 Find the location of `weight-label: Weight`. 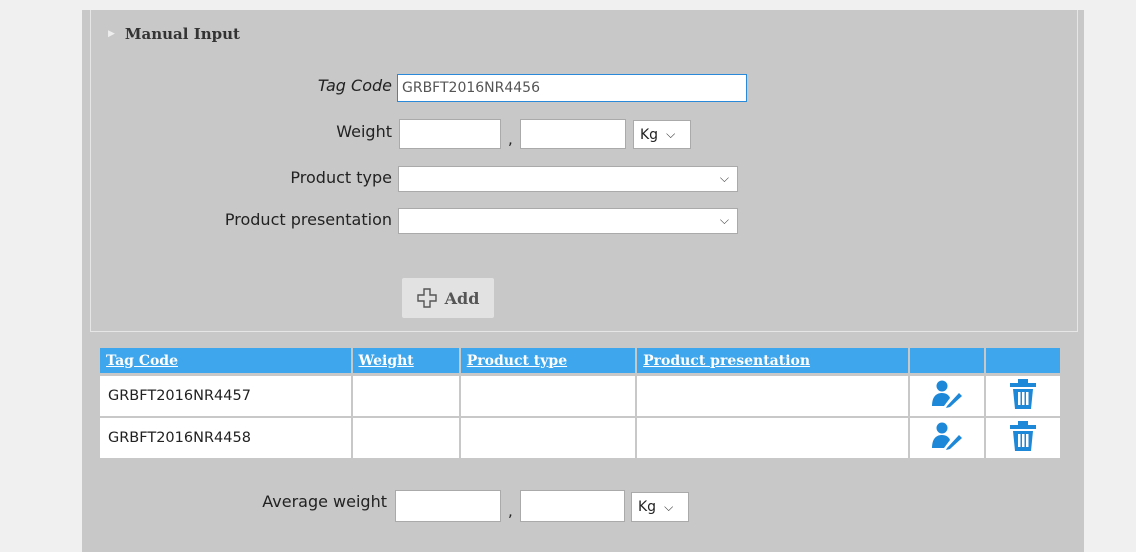

weight-label: Weight is located at coordinates (364, 131).